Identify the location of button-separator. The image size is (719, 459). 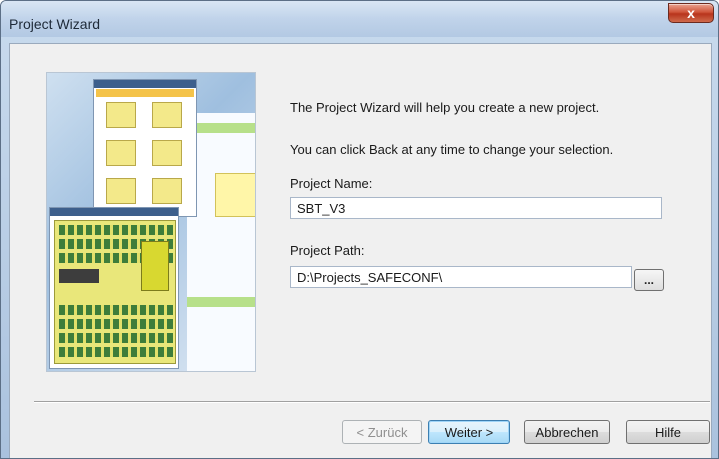
(372, 402).